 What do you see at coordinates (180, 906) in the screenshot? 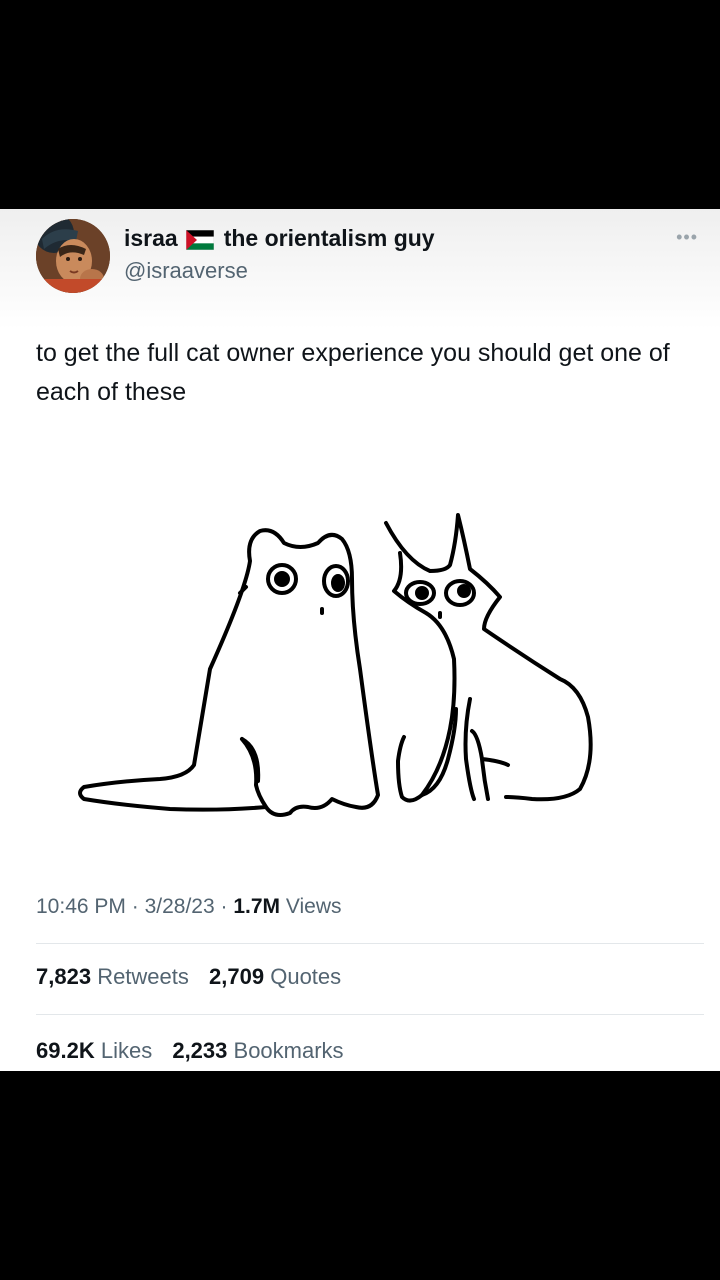
I see `tweet-date: 3/28/23` at bounding box center [180, 906].